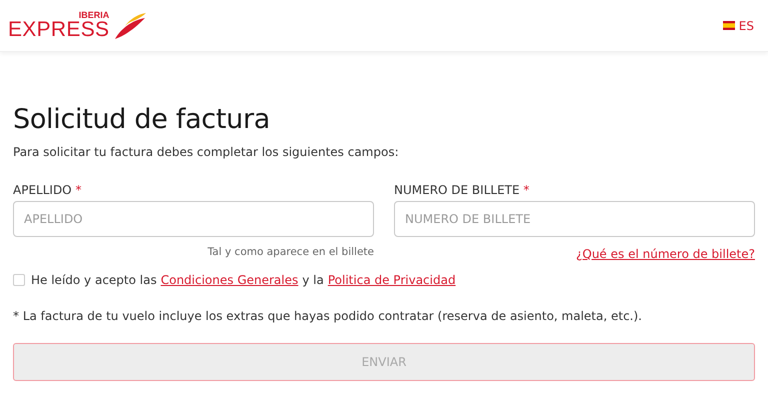  I want to click on intro-text: Para solicitar tu factura debes completar los siguientes campos:, so click(206, 152).